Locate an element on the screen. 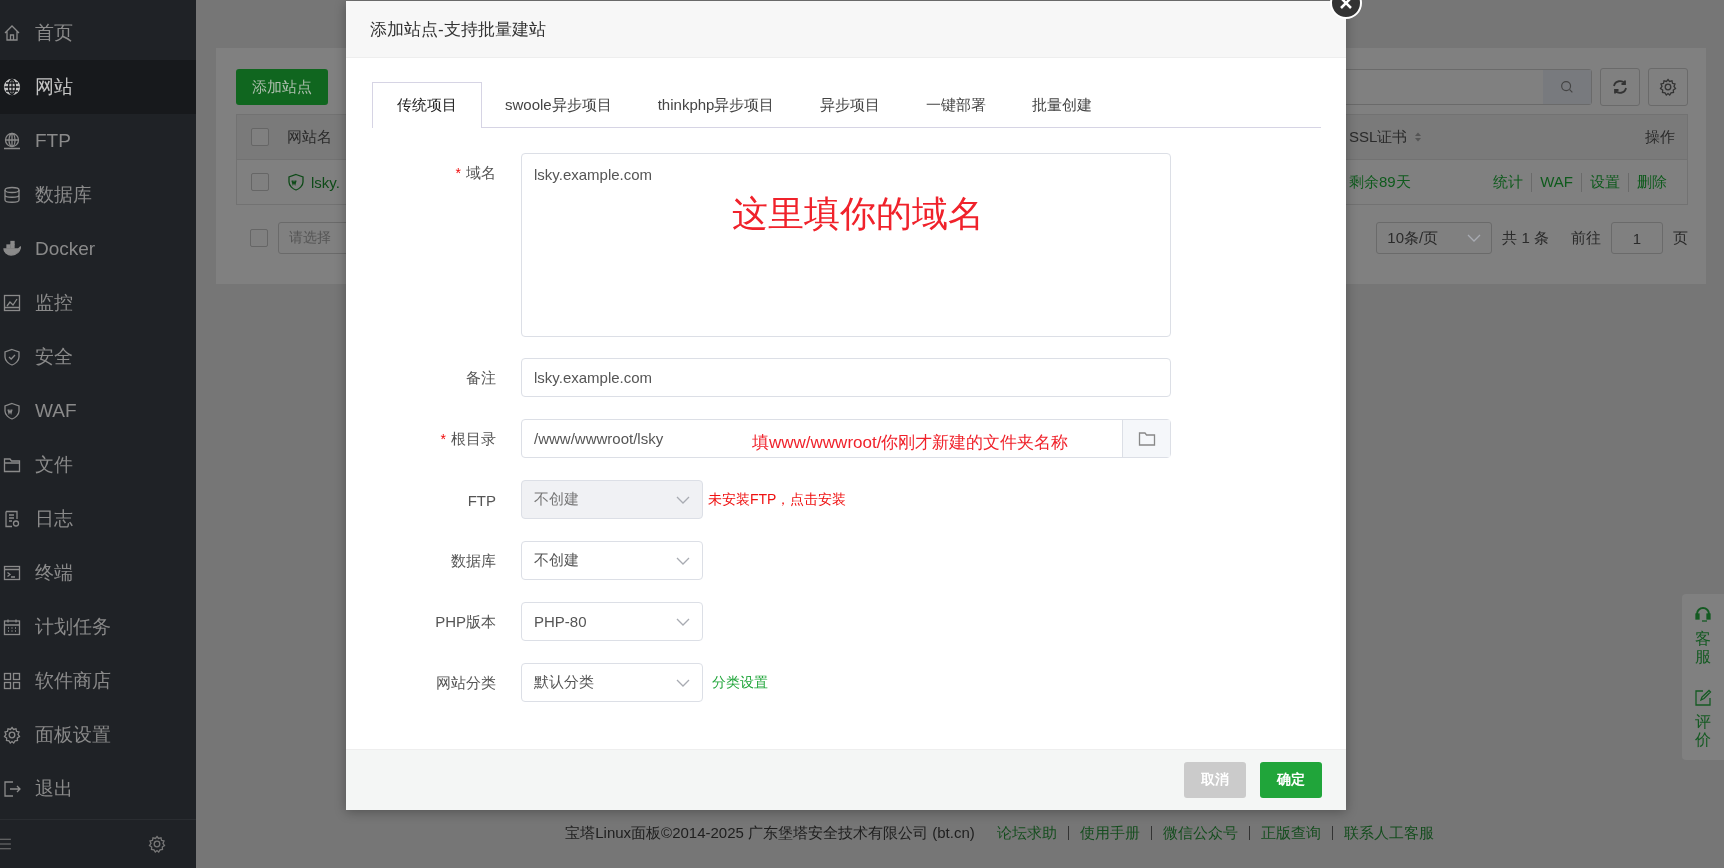 Image resolution: width=1724 pixels, height=868 pixels. database-icon is located at coordinates (12, 195).